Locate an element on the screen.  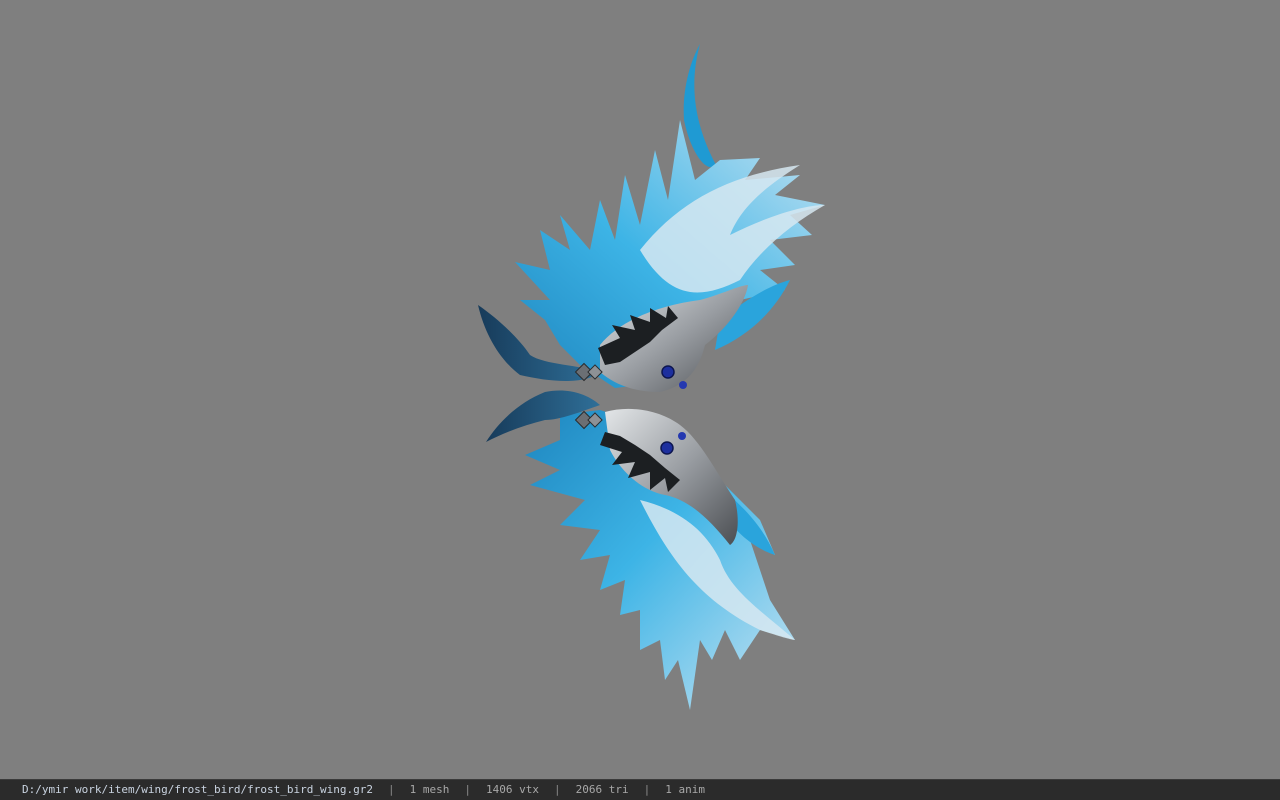
lower-wing-gem-small is located at coordinates (682, 436).